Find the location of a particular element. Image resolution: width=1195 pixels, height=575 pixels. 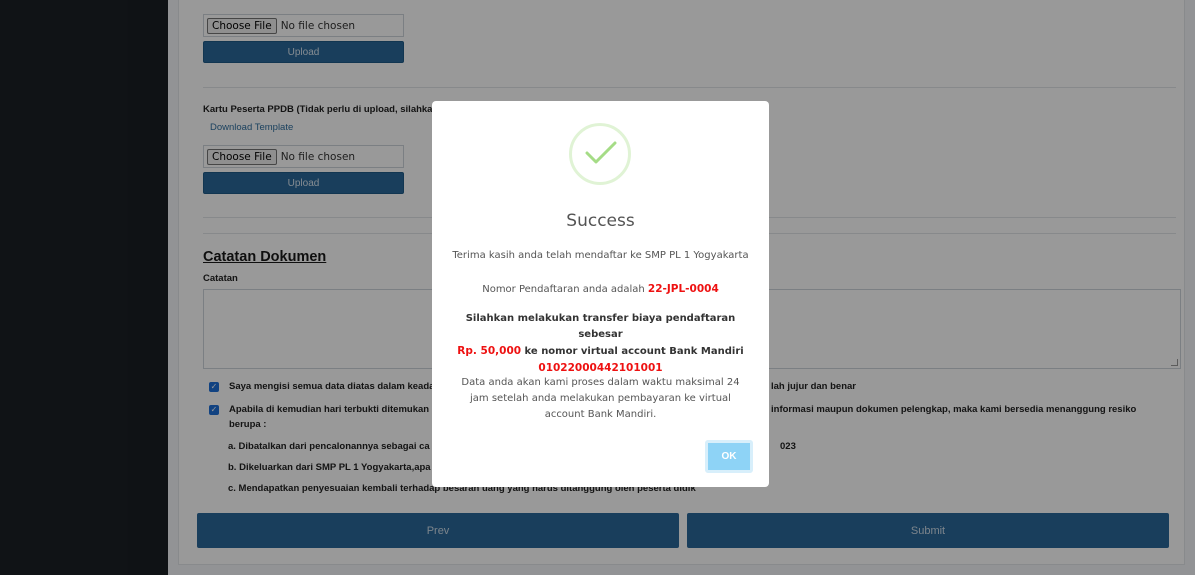

transfer-amount: Rp. 50,000 is located at coordinates (489, 351).